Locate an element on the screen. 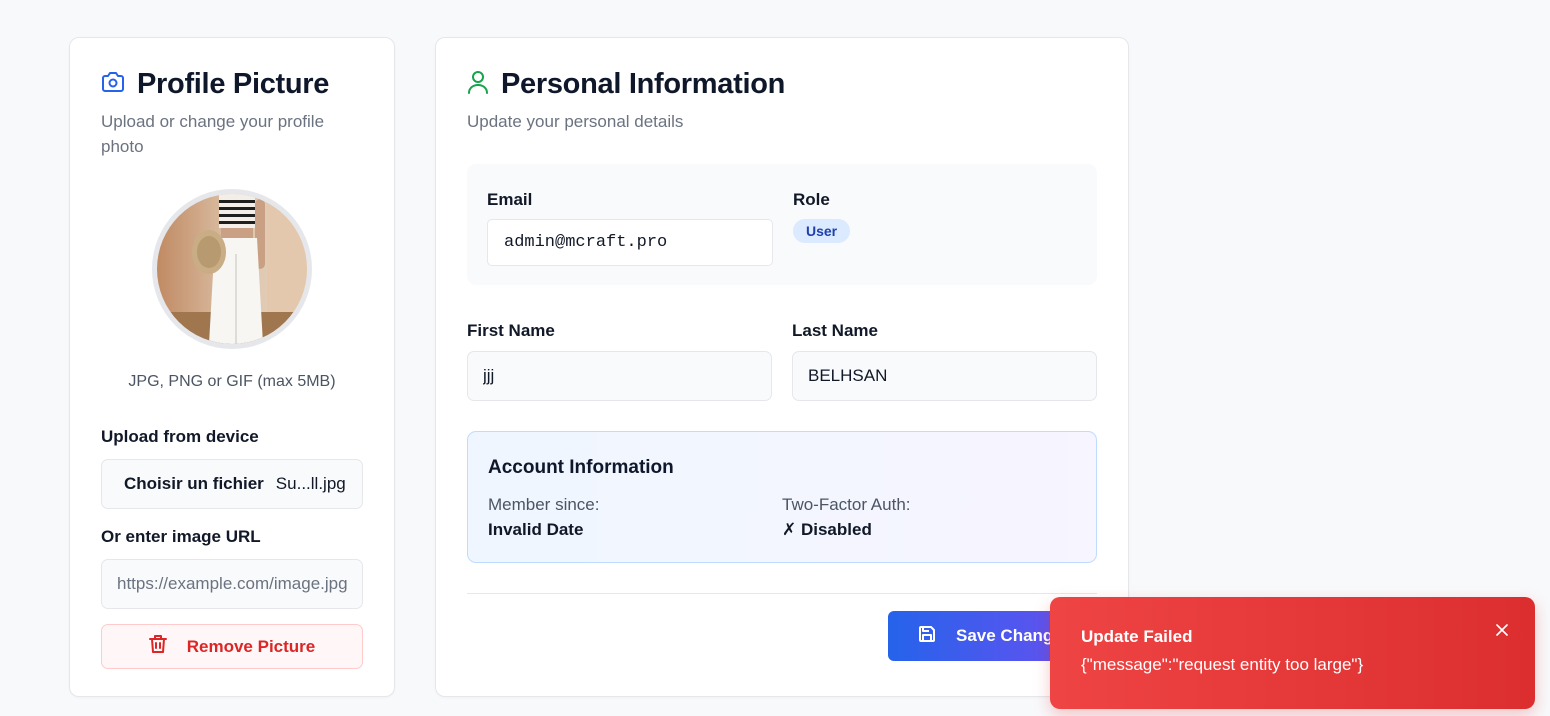 Image resolution: width=1550 pixels, height=716 pixels. image-url-label: Or enter image URL is located at coordinates (181, 536).